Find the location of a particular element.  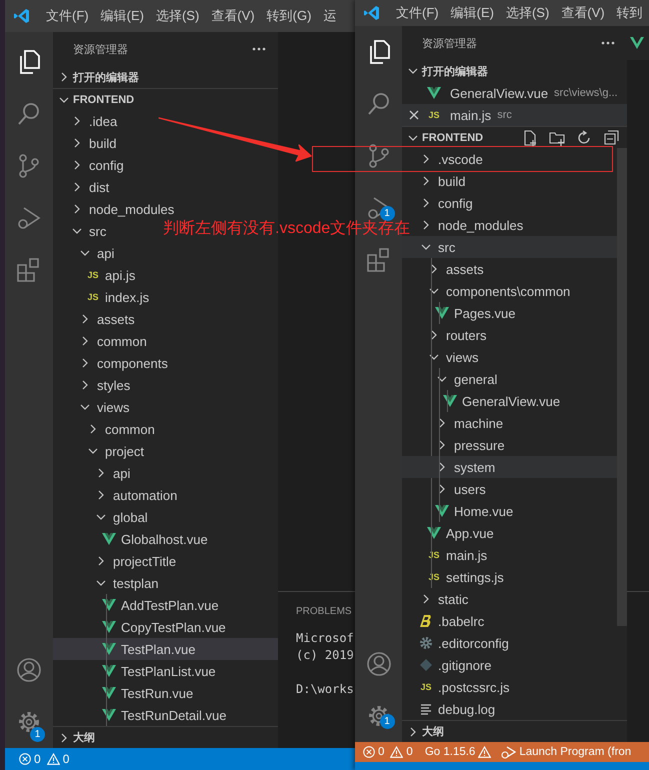

tree-item: node_modules is located at coordinates (116, 209).